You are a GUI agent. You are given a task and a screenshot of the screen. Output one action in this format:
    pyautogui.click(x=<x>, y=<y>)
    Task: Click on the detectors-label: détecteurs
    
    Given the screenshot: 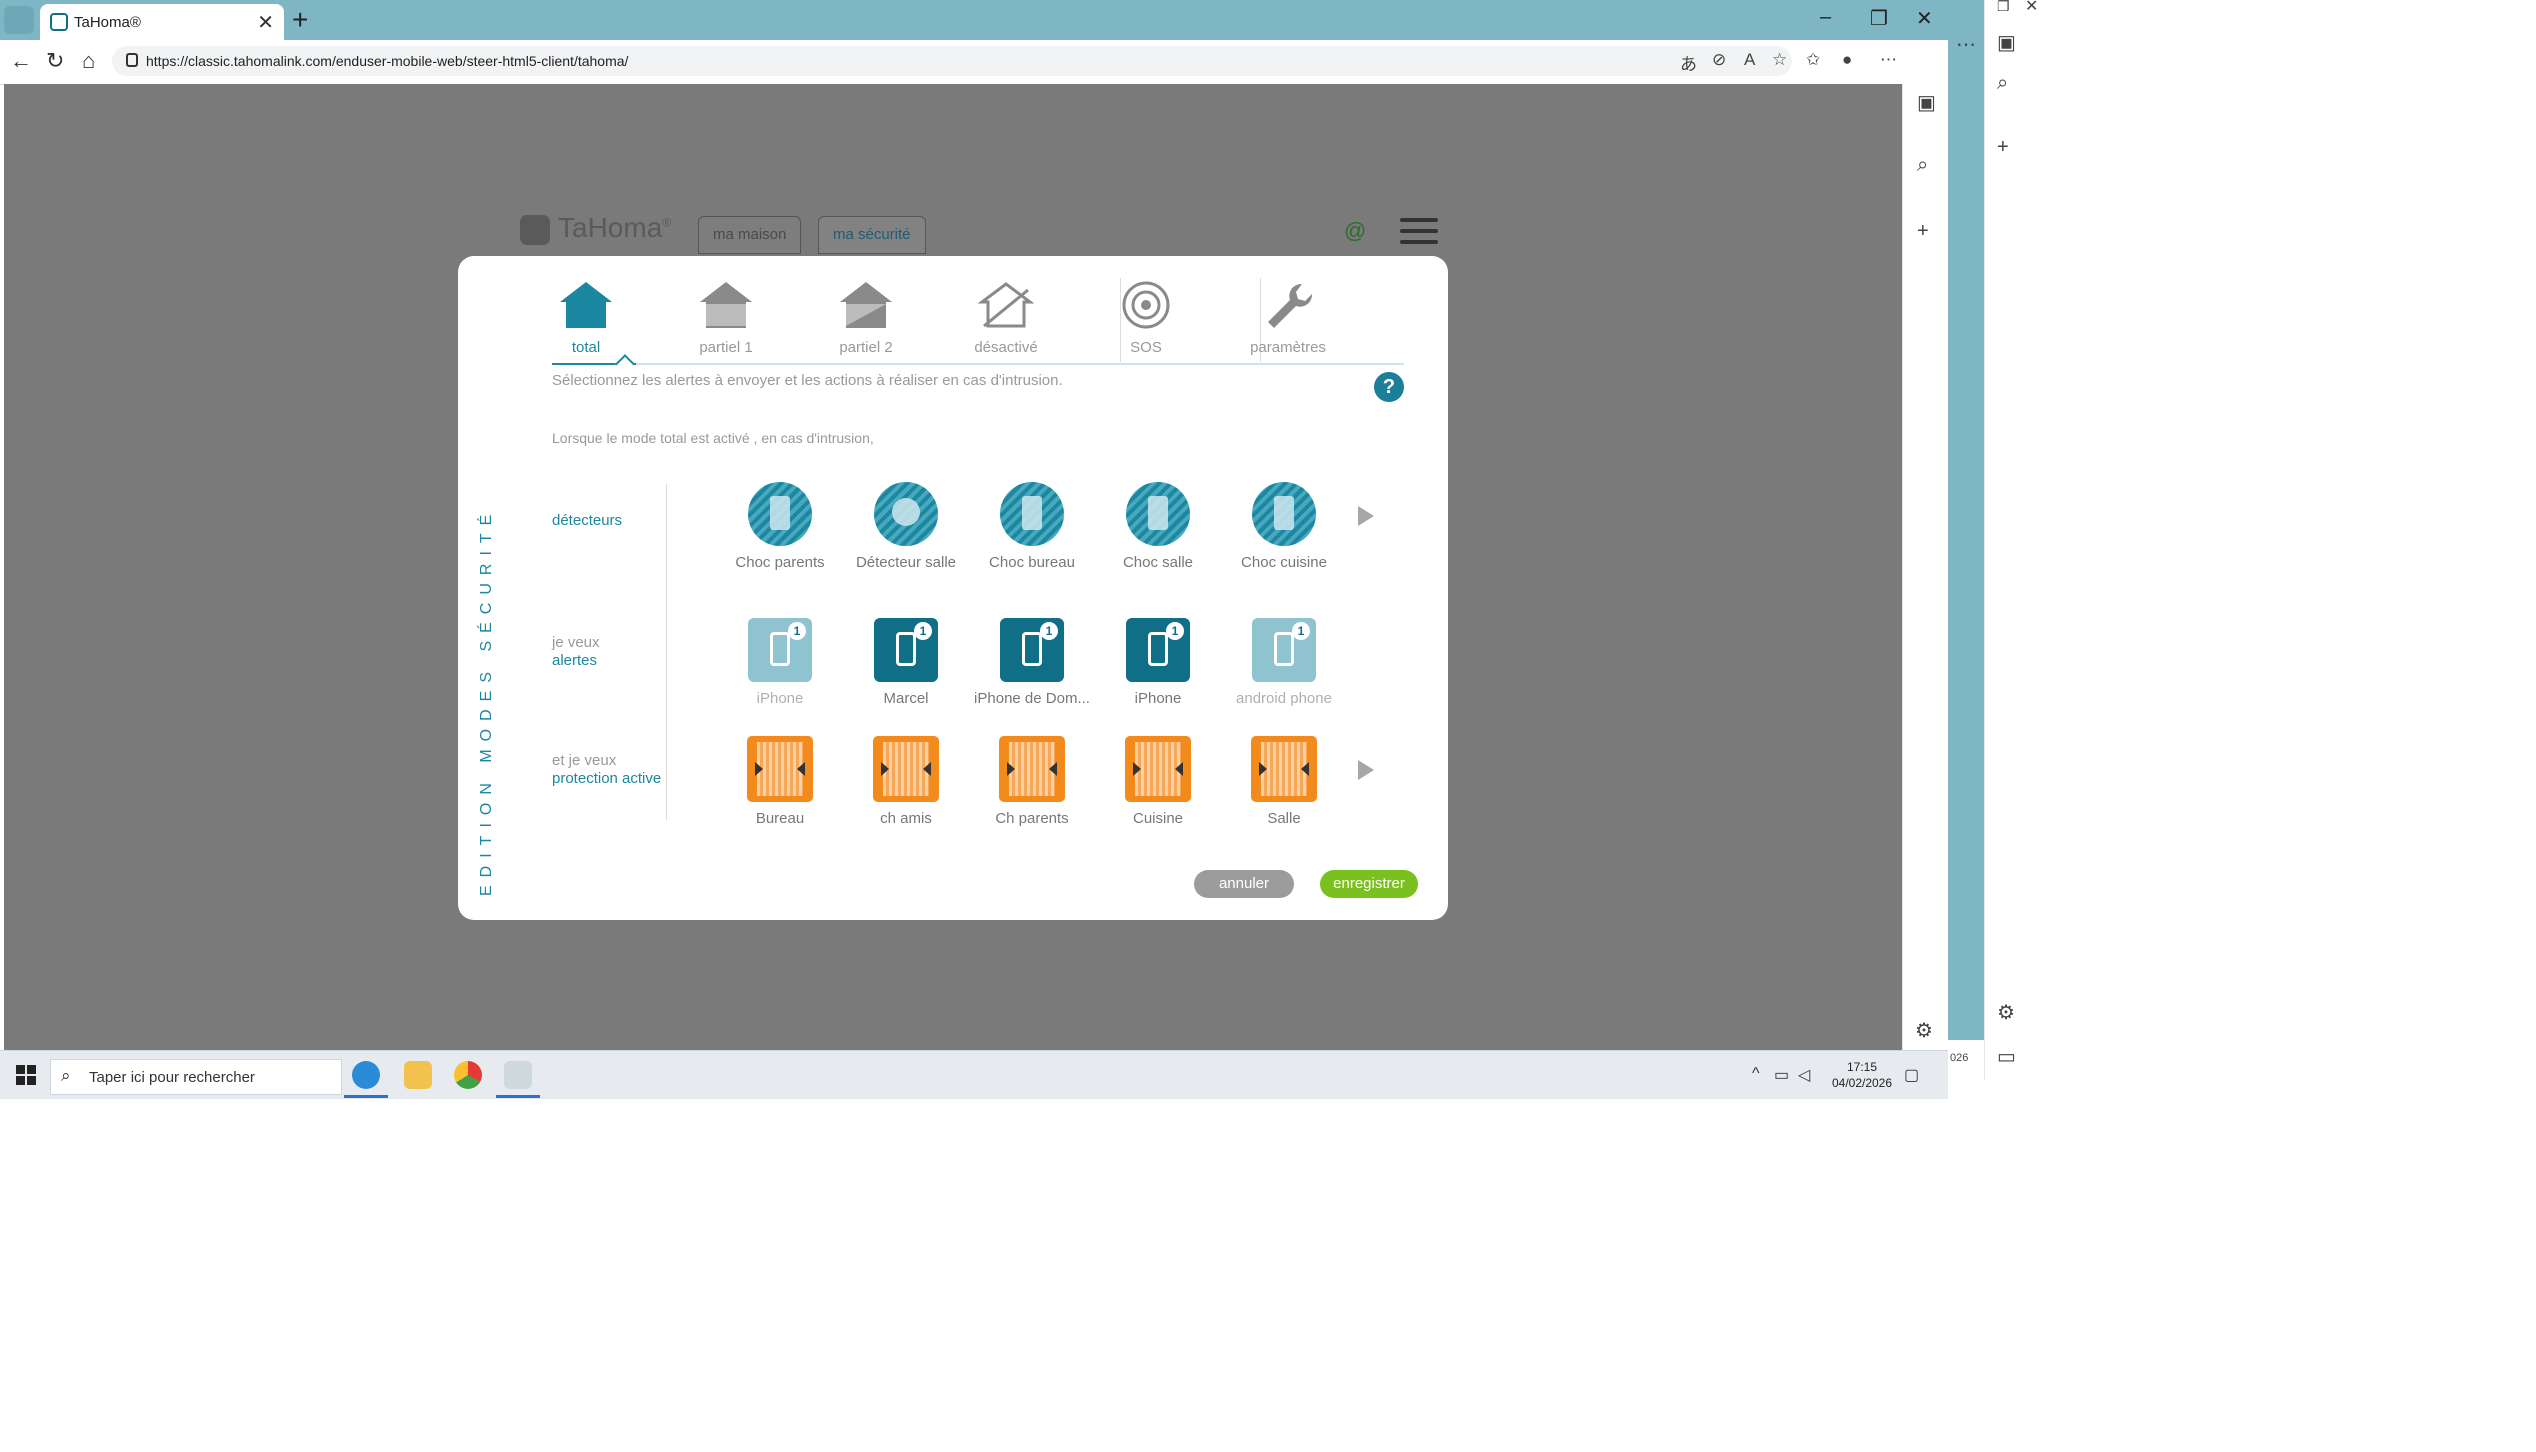 What is the action you would take?
    pyautogui.click(x=587, y=520)
    